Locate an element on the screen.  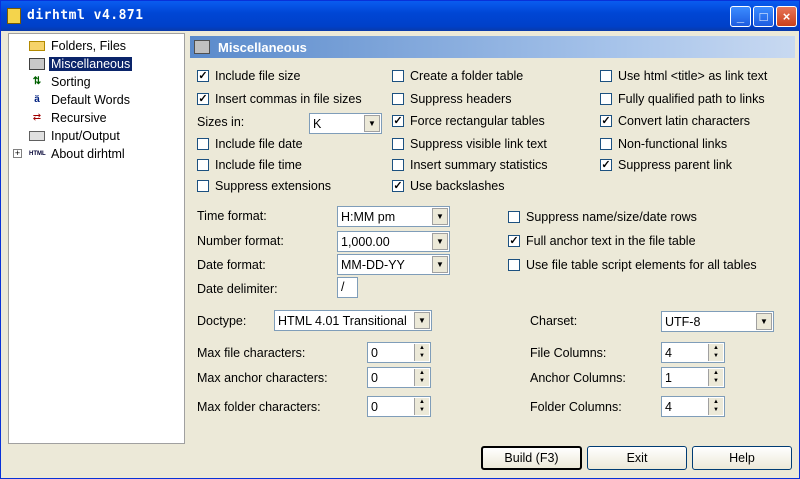
checkbox-label: Suppress visible link text is located at coordinates (478, 144).